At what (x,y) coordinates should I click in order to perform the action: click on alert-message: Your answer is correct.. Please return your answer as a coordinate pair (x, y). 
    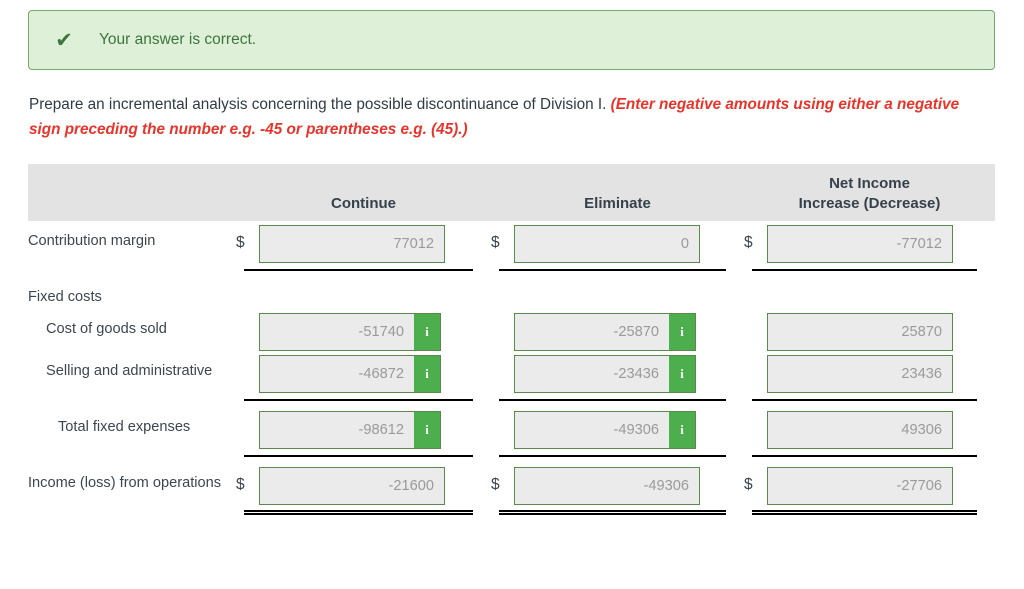
    Looking at the image, I should click on (178, 39).